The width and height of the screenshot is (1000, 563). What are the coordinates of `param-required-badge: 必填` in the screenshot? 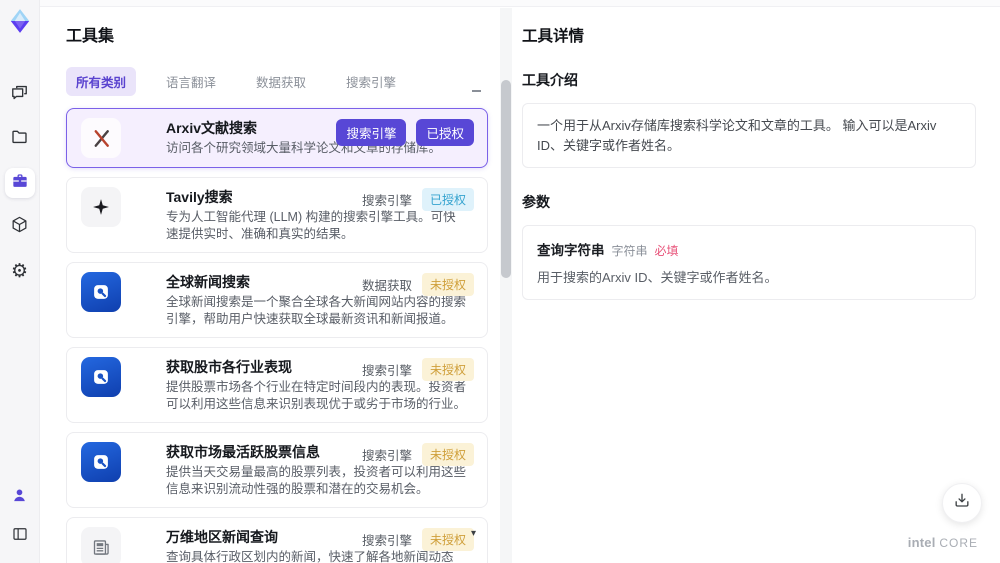 It's located at (666, 251).